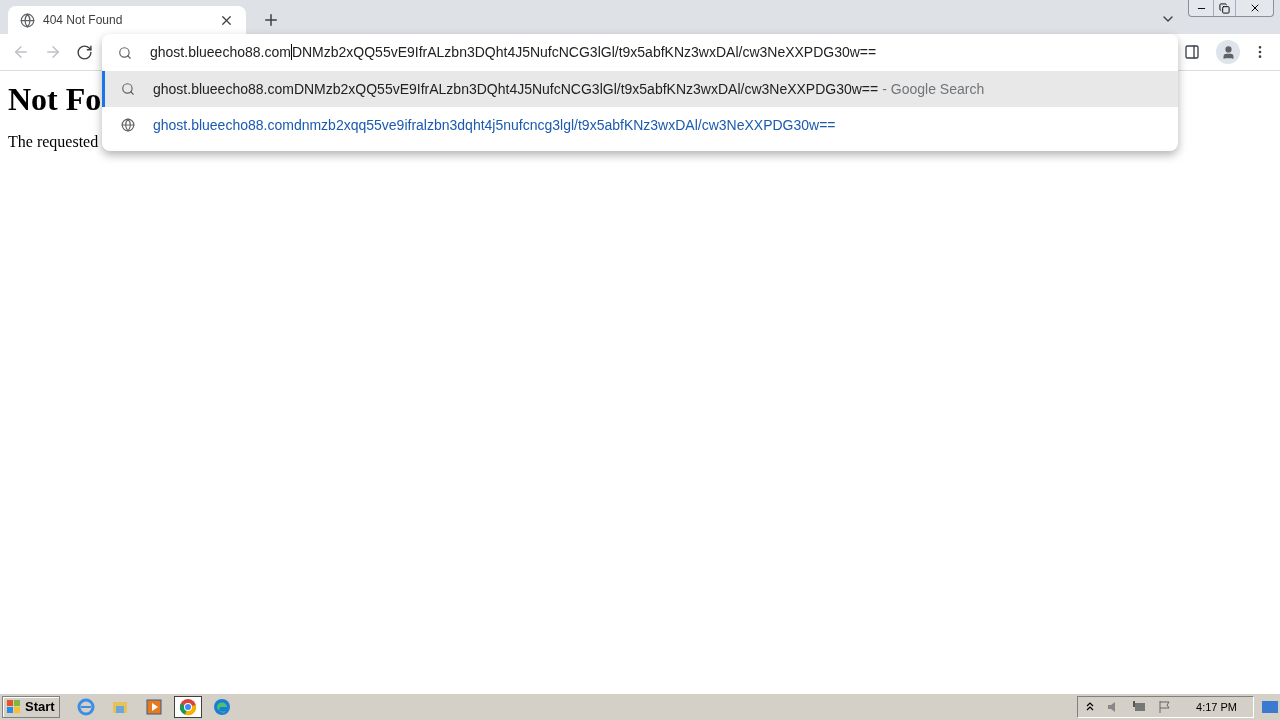 The height and width of the screenshot is (720, 1280). Describe the element at coordinates (1192, 52) in the screenshot. I see `side-panel-icon` at that location.